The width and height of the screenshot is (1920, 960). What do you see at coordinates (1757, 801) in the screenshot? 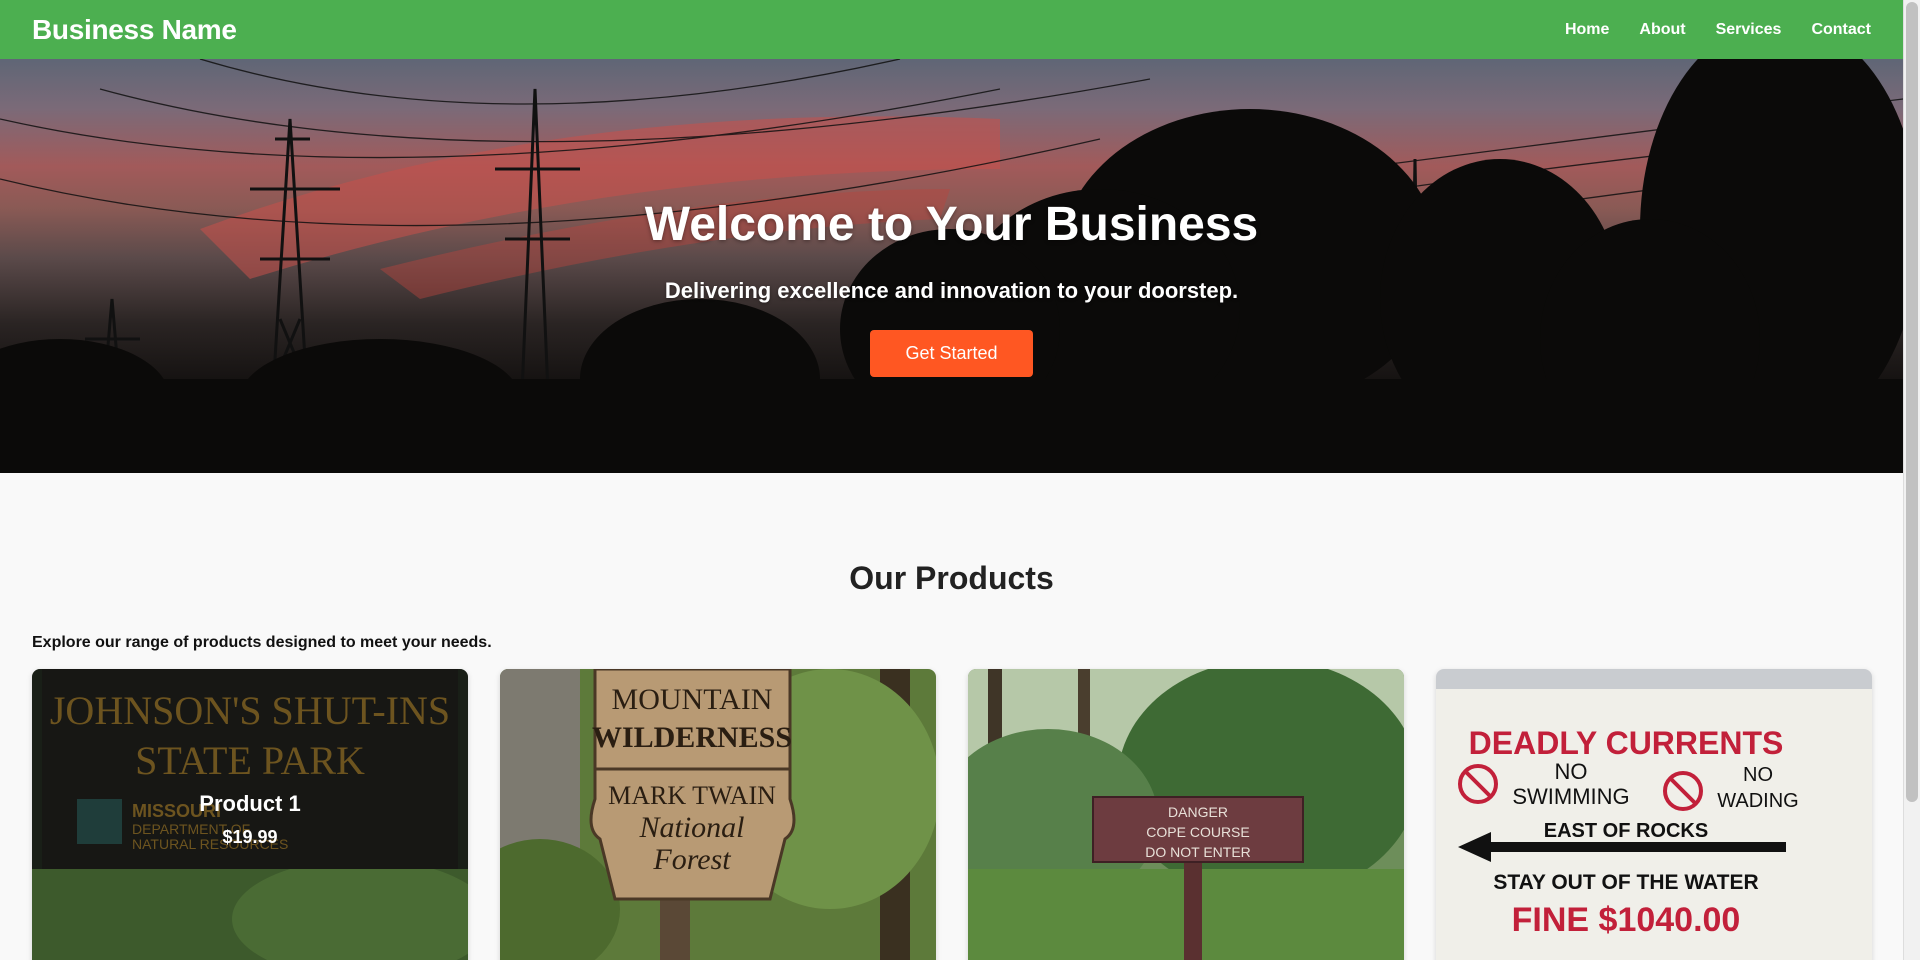
I see `sign-text: WADING` at bounding box center [1757, 801].